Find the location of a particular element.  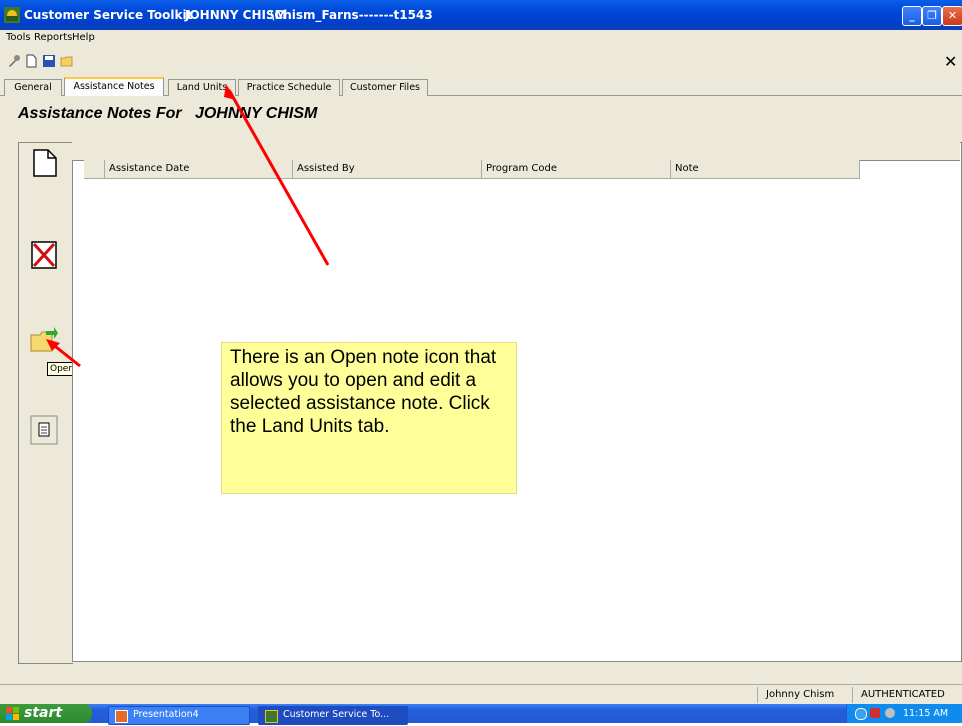

tab-assistance-notes: Assistance Notes is located at coordinates (114, 87).